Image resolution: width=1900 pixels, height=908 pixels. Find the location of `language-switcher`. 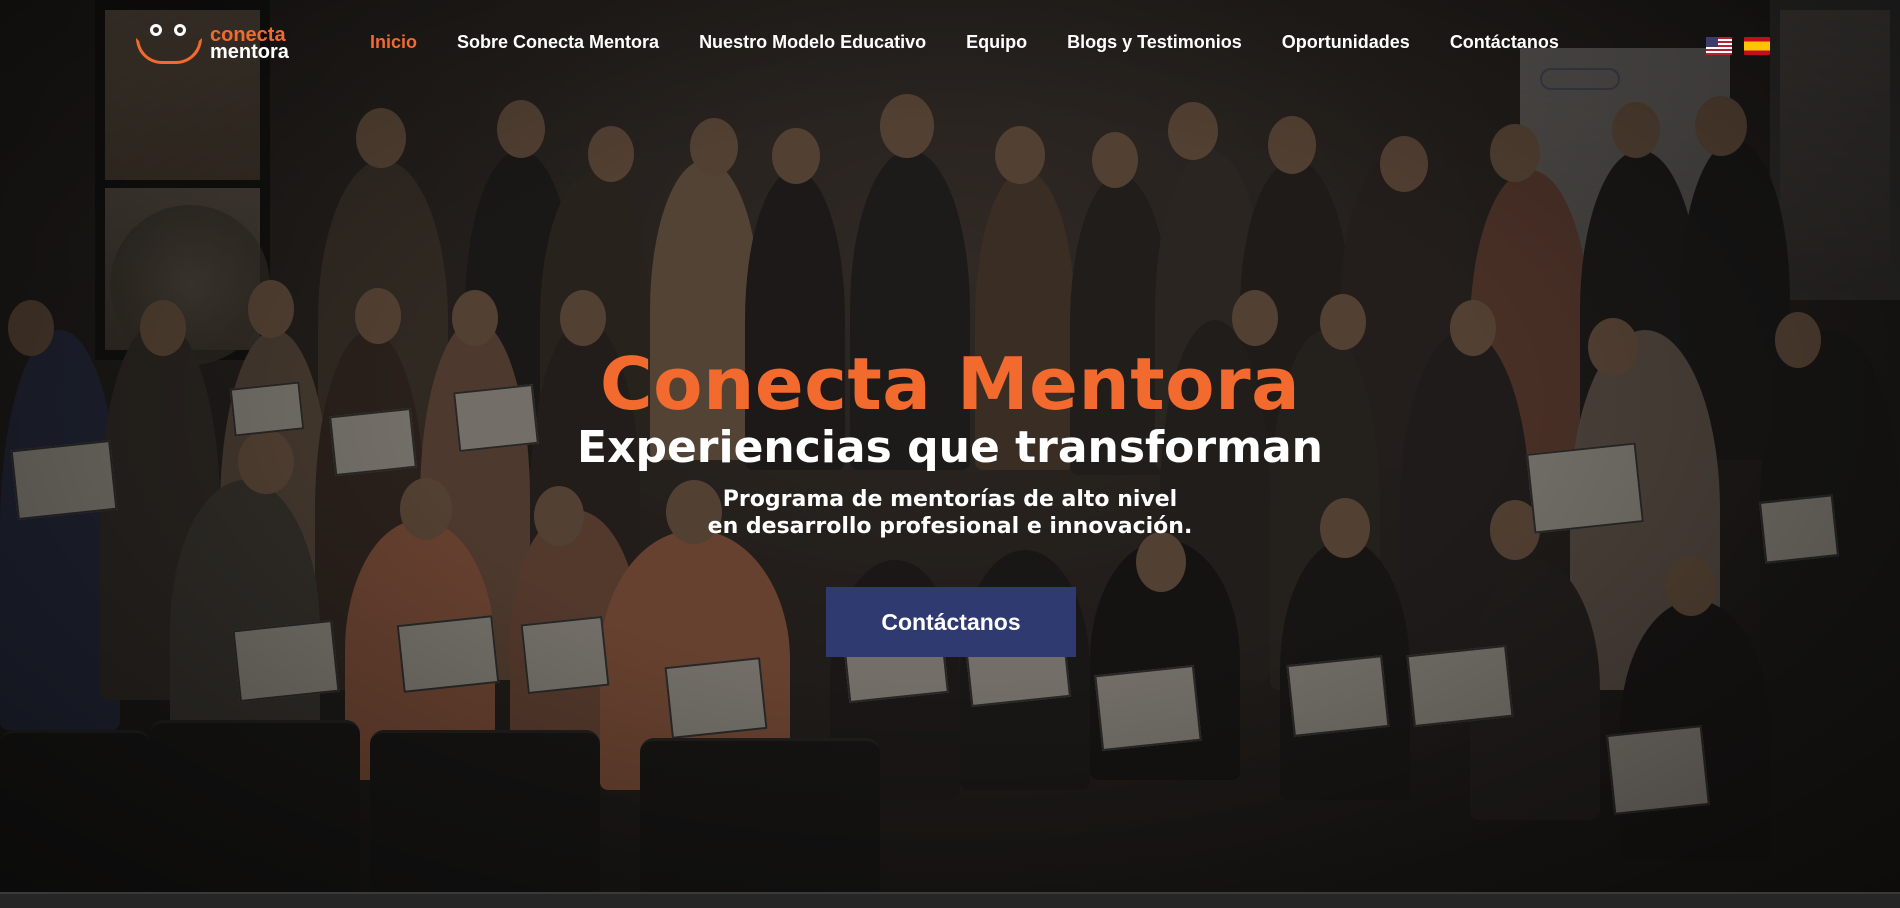

language-switcher is located at coordinates (1738, 46).